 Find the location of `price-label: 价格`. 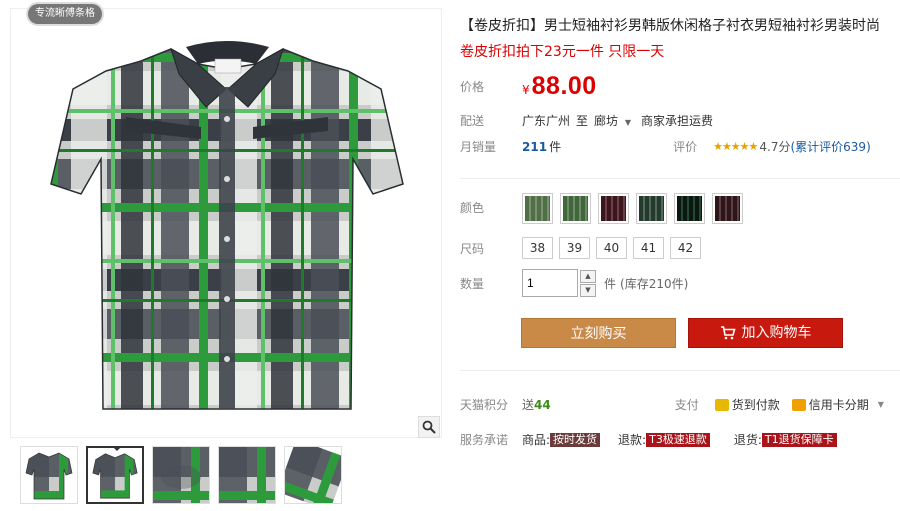

price-label: 价格 is located at coordinates (472, 87).